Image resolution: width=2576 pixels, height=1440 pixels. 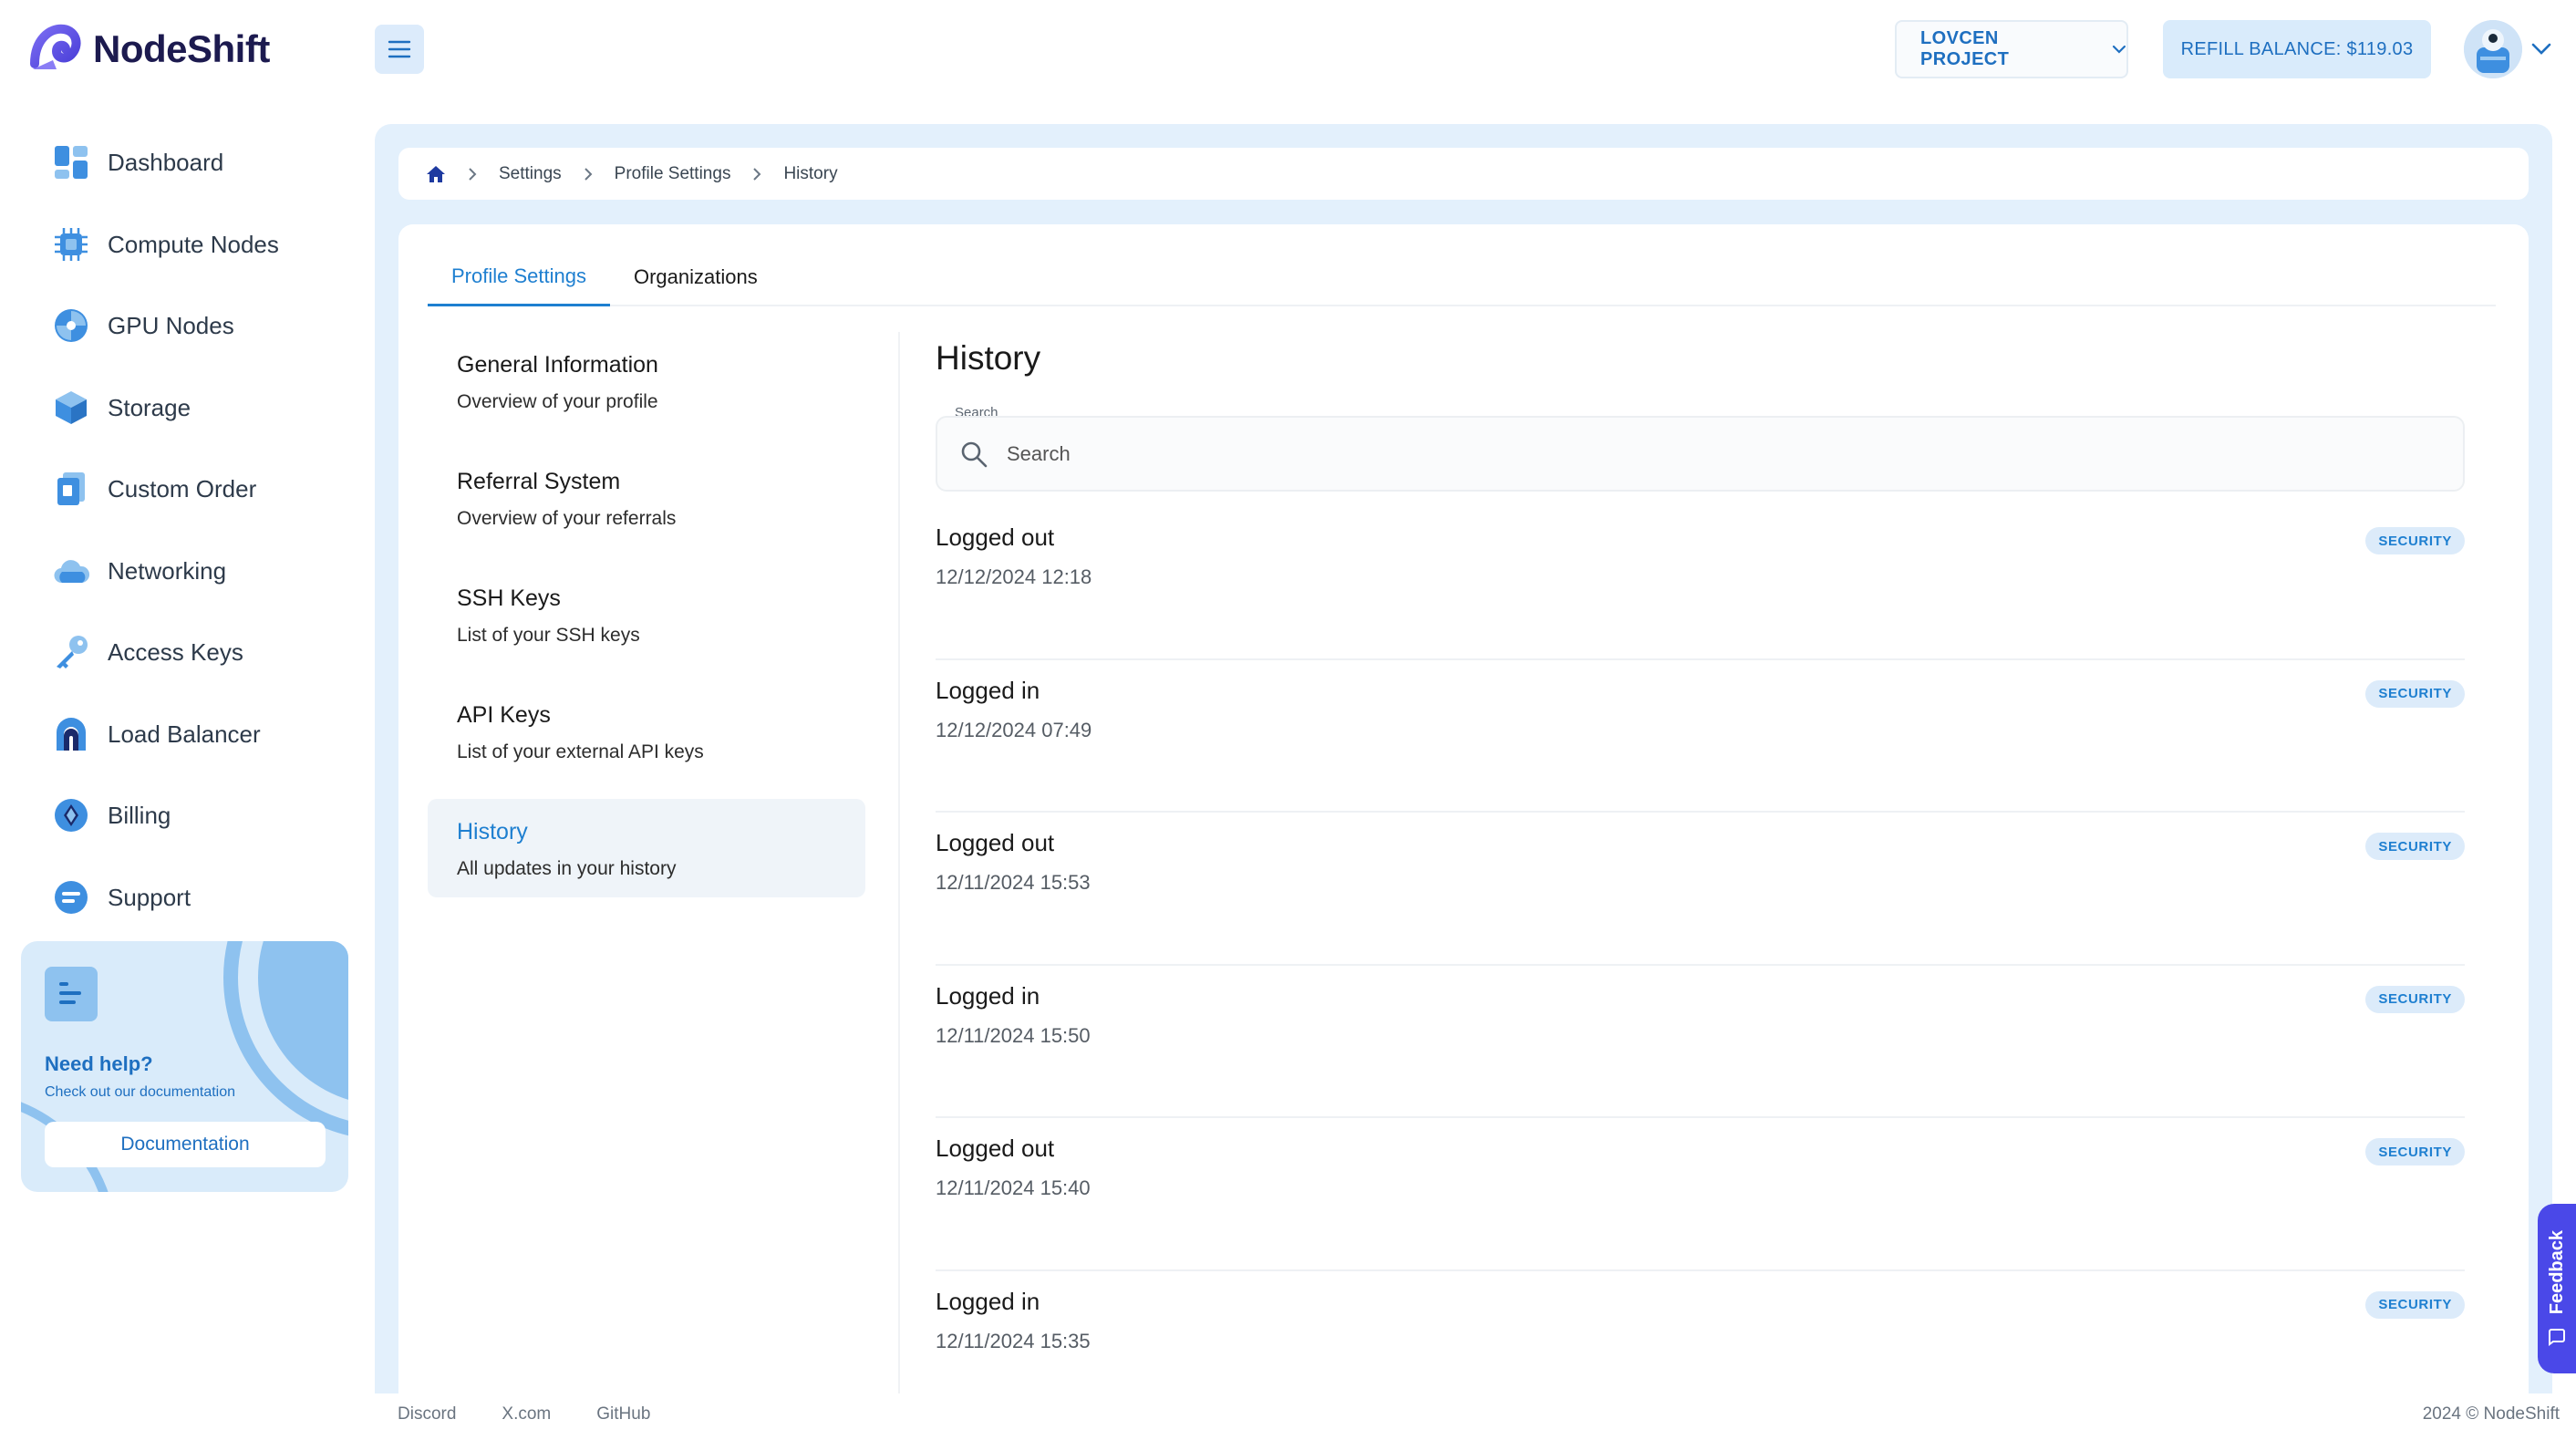 What do you see at coordinates (71, 815) in the screenshot?
I see `diamond-icon` at bounding box center [71, 815].